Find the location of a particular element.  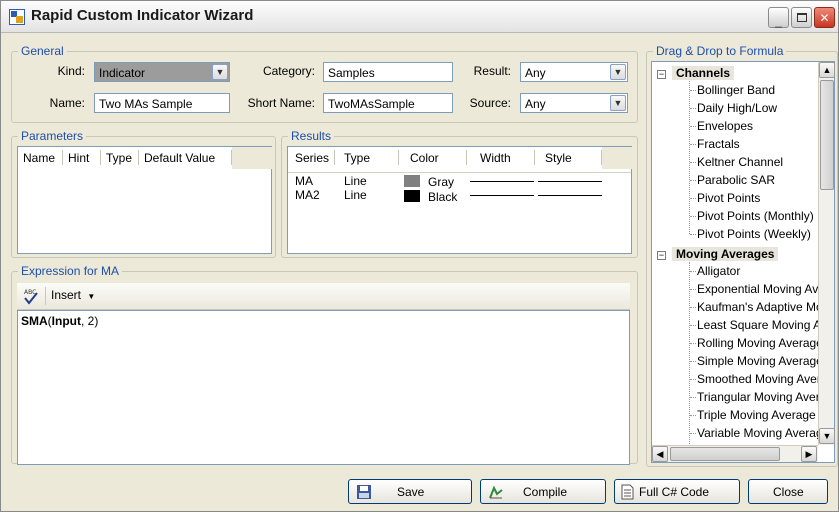

tree-item: Variable Moving Averag is located at coordinates (760, 433).